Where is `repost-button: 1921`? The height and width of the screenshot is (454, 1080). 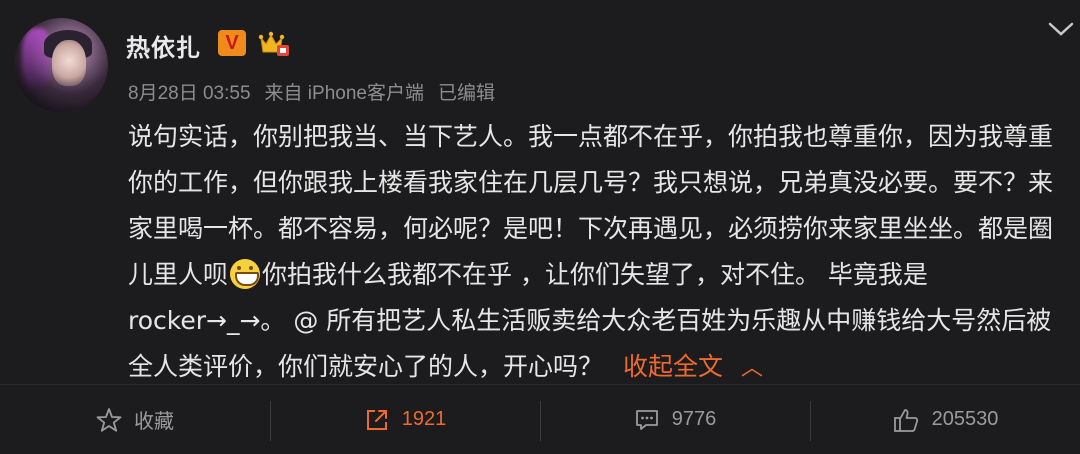 repost-button: 1921 is located at coordinates (405, 419).